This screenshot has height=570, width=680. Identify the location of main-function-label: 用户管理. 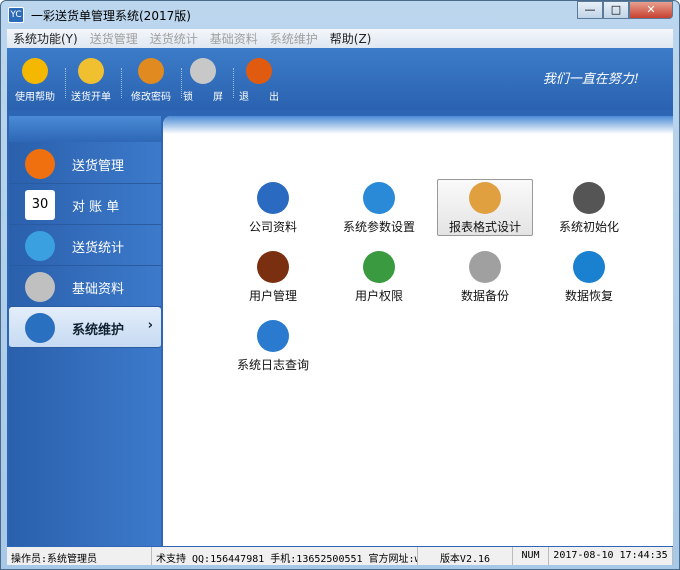
(272, 296).